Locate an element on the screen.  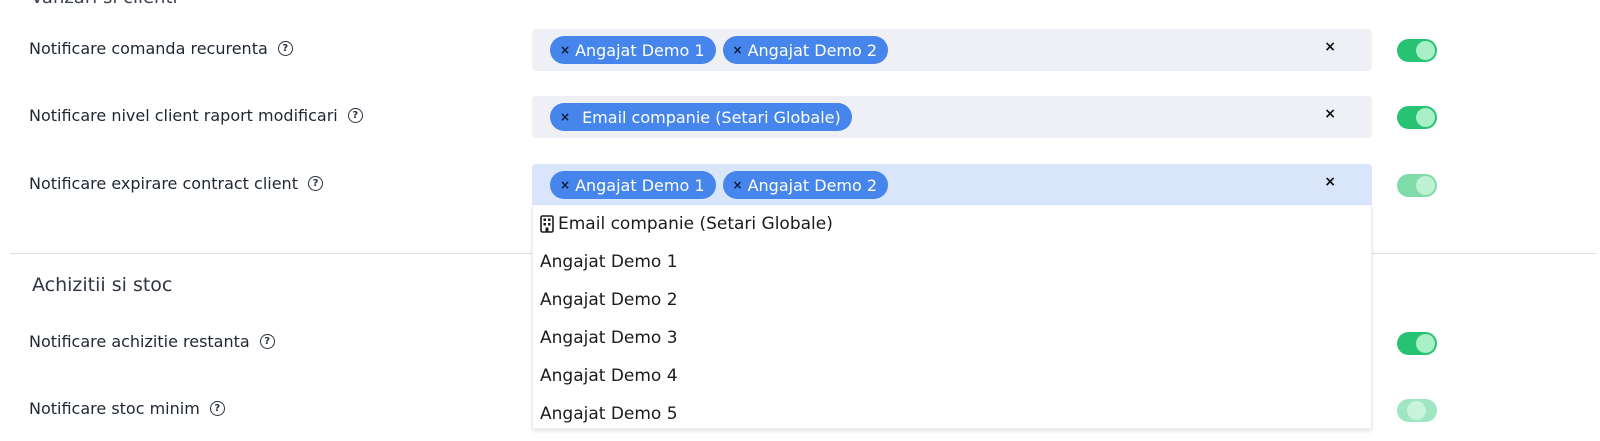
setting-label-text: Notificare expirare contract client is located at coordinates (163, 183).